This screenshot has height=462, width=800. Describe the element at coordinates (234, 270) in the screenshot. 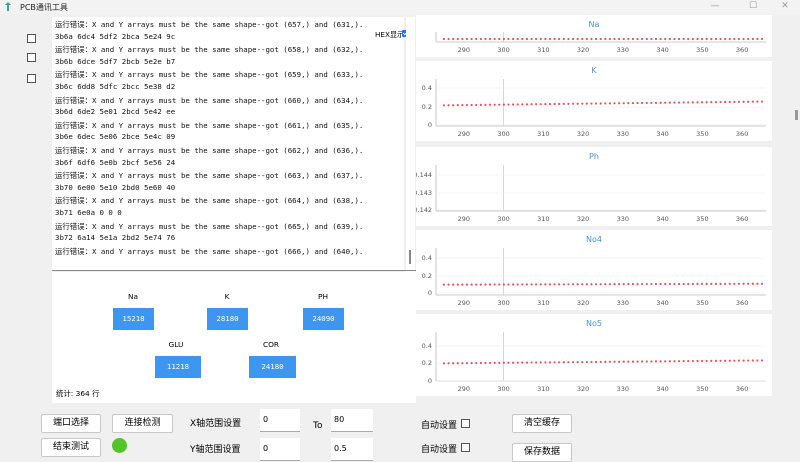

I see `divider` at that location.